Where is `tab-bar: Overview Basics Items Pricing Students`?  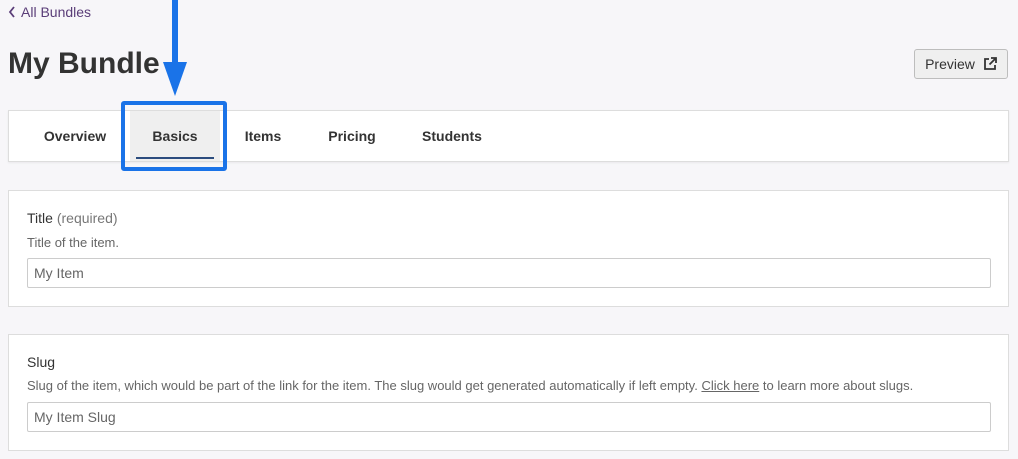 tab-bar: Overview Basics Items Pricing Students is located at coordinates (508, 136).